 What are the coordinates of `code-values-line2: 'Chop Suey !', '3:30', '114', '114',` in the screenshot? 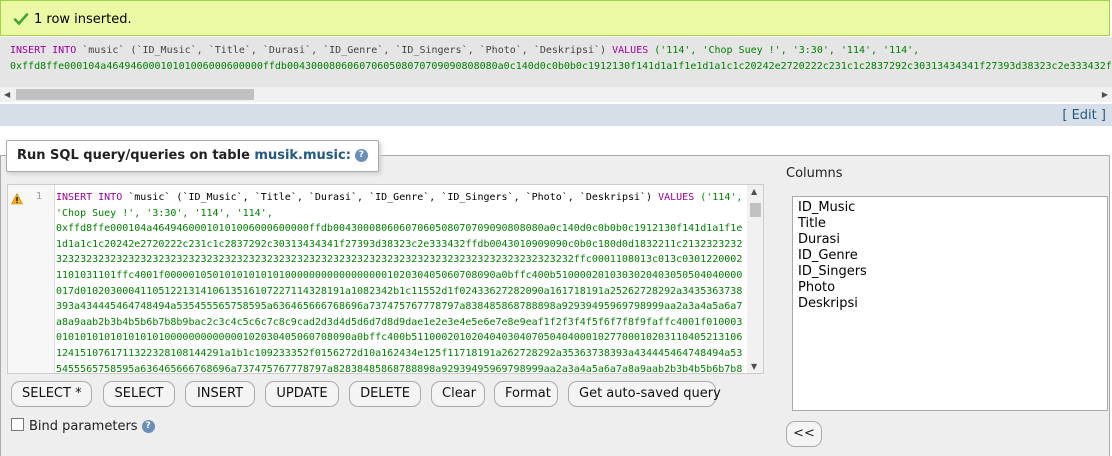 It's located at (164, 213).